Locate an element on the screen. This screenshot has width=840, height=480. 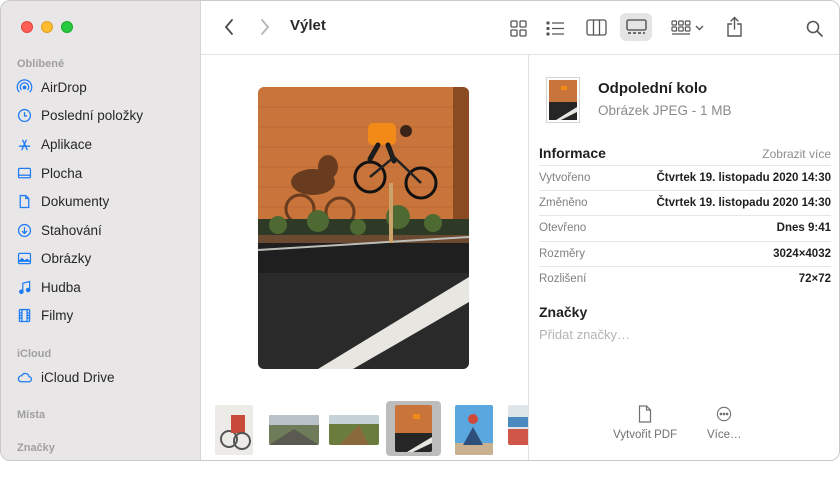
tags-heading: Značky is located at coordinates (563, 312).